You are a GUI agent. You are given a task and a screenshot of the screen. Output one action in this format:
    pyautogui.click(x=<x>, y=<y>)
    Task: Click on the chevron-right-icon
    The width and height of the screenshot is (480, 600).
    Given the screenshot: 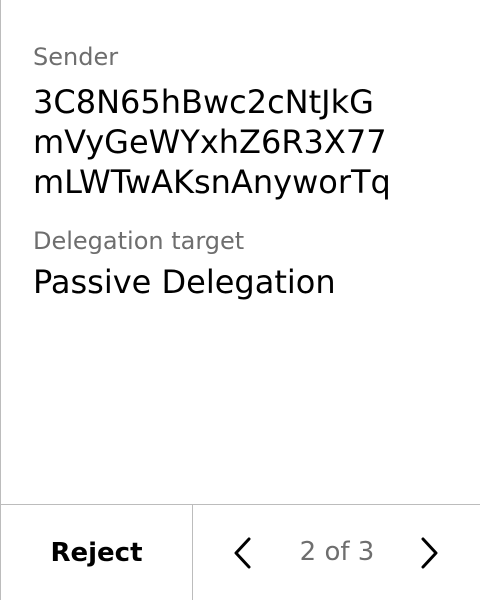 What is the action you would take?
    pyautogui.click(x=429, y=553)
    